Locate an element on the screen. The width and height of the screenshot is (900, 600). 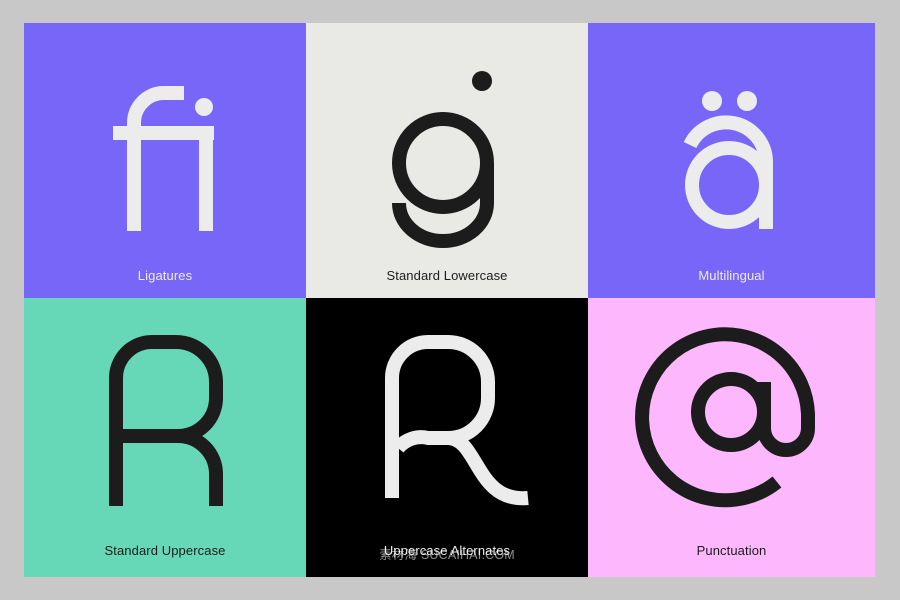
a-umlaut-glyph is located at coordinates (728, 160).